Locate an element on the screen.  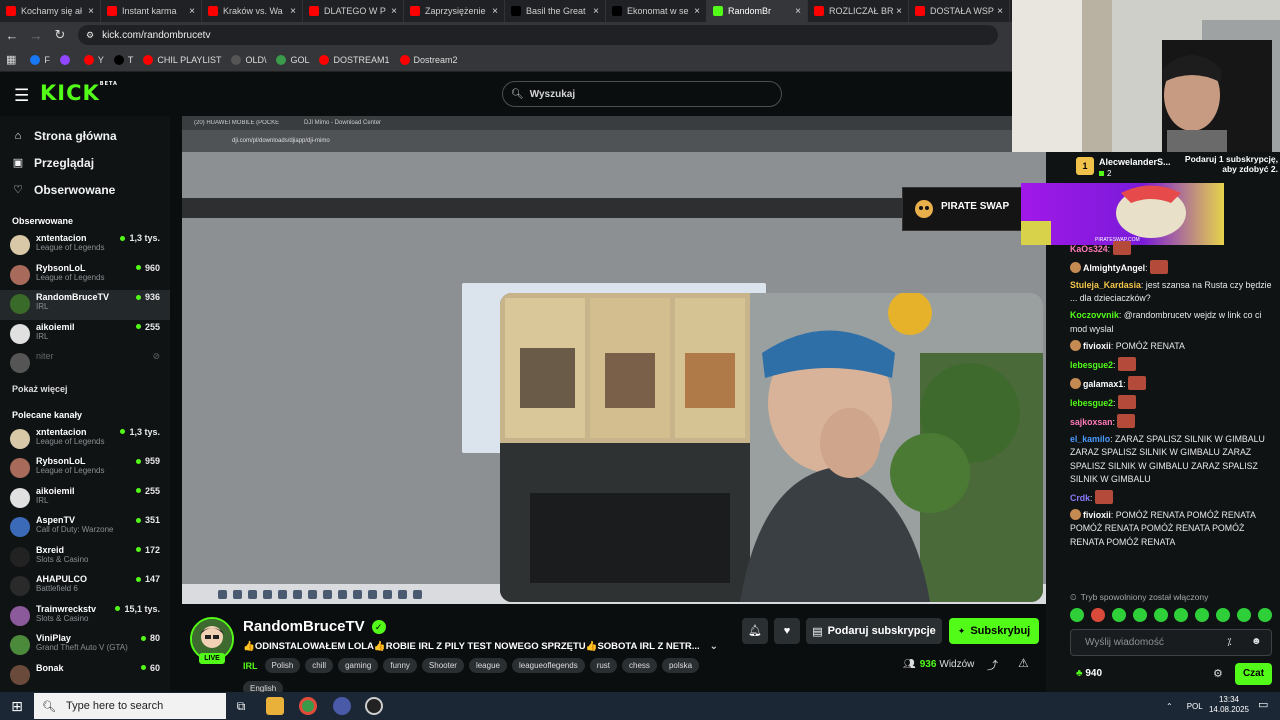
forward-arrow-icon: → is located at coordinates (36, 35).